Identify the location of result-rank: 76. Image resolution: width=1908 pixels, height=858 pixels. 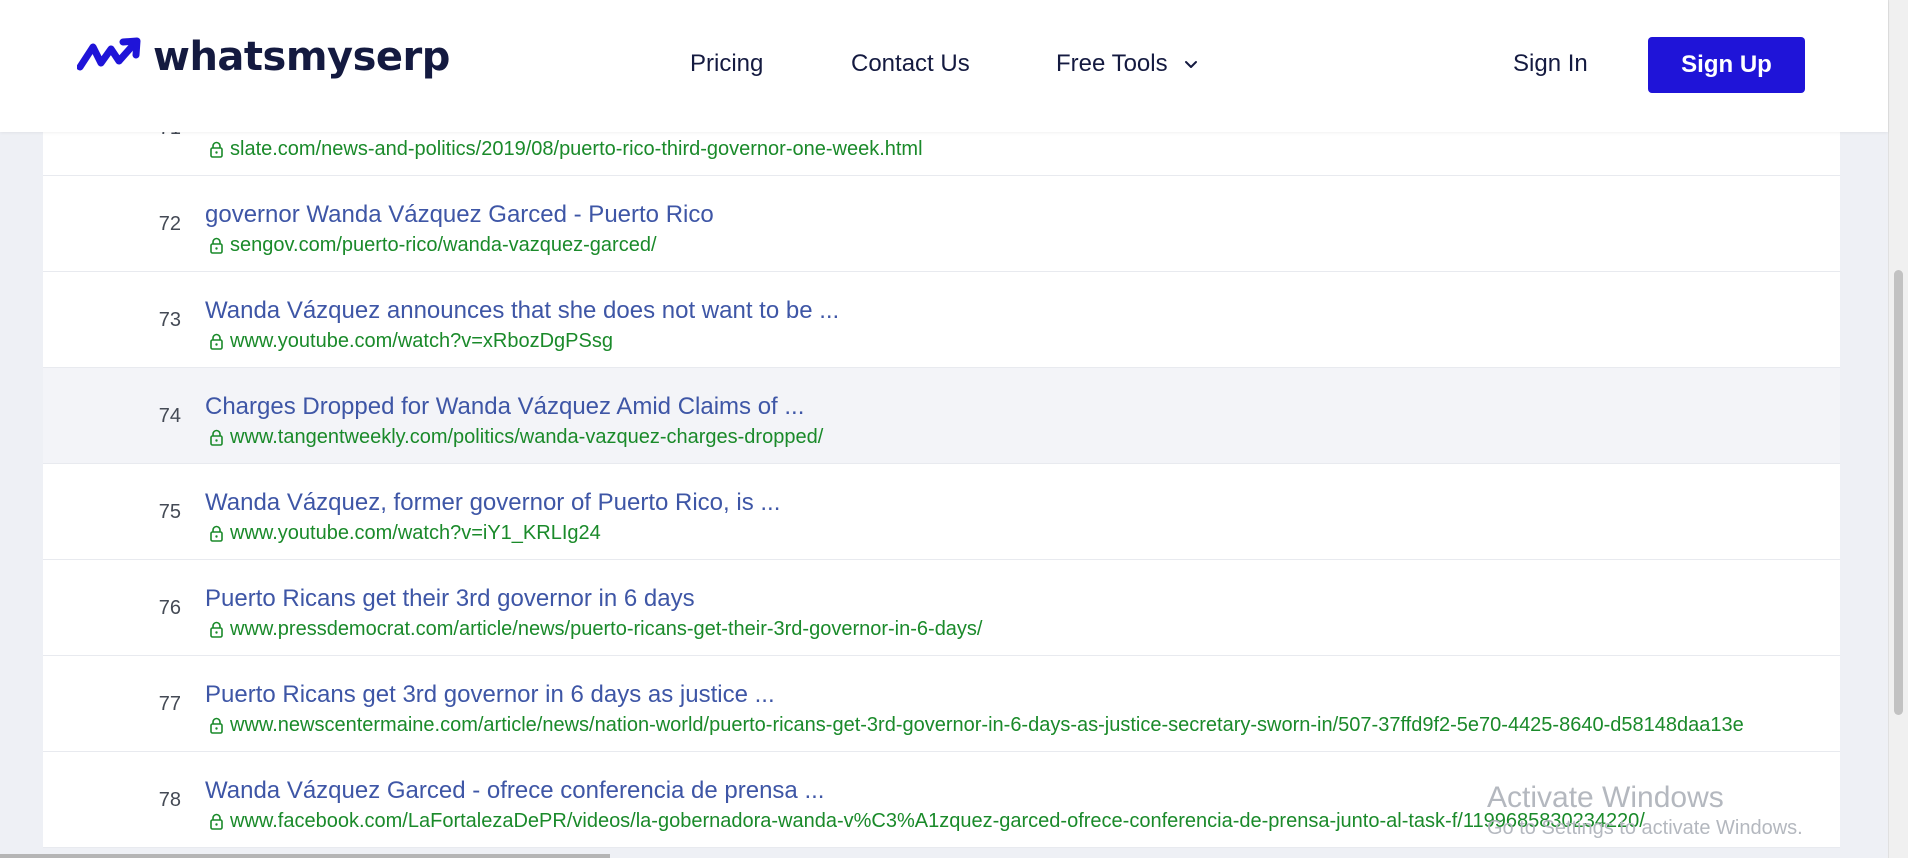
(169, 608).